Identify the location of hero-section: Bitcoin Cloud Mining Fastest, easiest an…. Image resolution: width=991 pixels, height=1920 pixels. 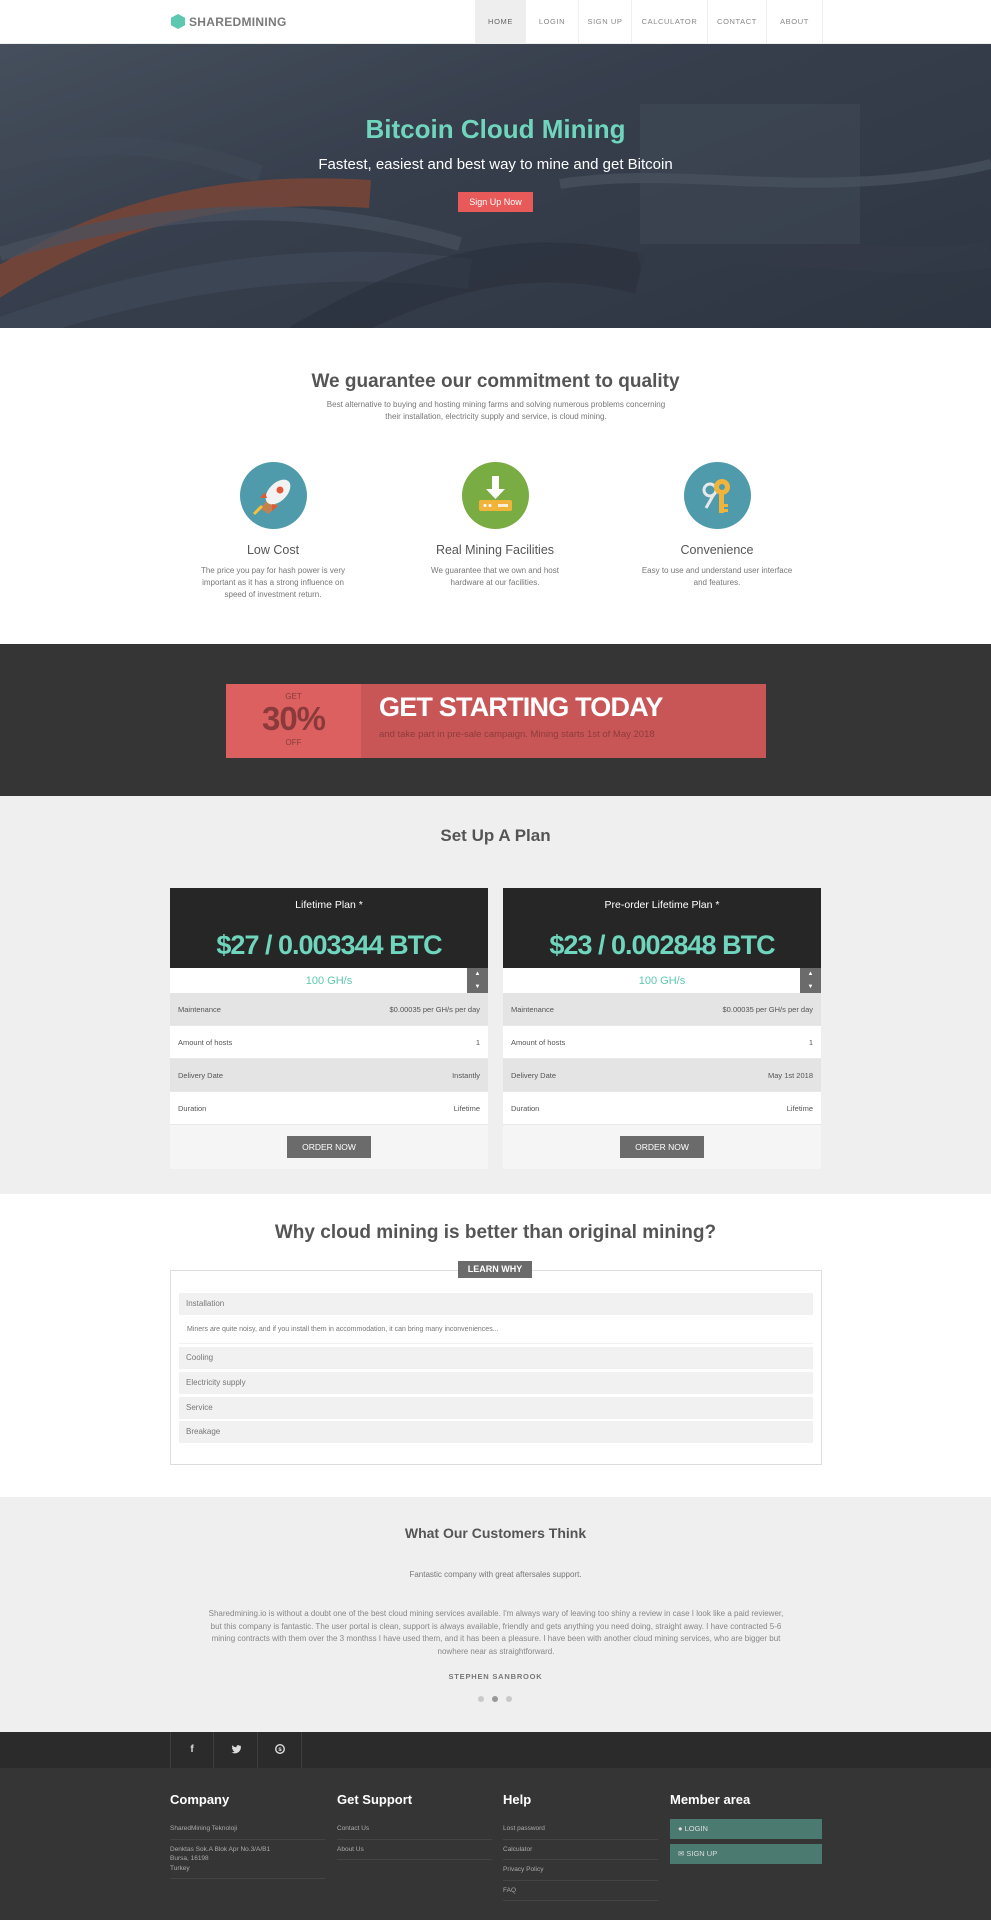
(495, 186).